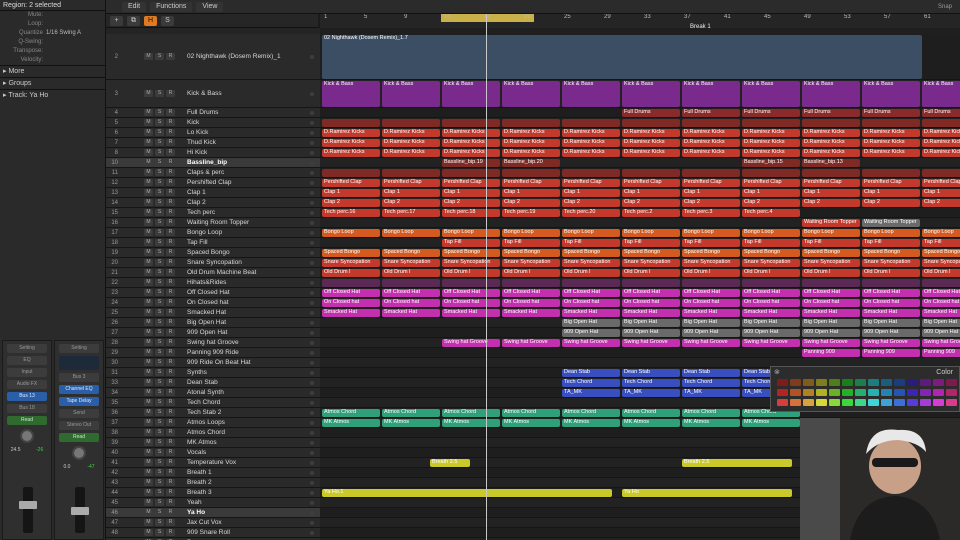 The image size is (960, 540). Describe the element at coordinates (27, 348) in the screenshot. I see `setting-button: Setting` at that location.